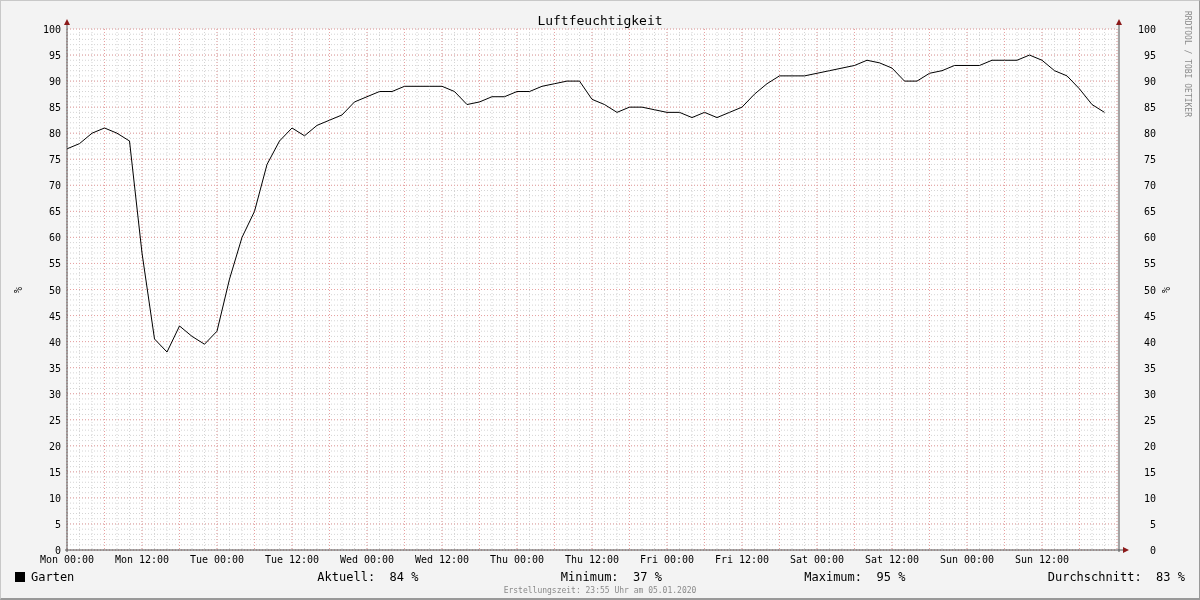 Image resolution: width=1200 pixels, height=600 pixels. I want to click on stat-text: Maximum: 95 %, so click(855, 577).